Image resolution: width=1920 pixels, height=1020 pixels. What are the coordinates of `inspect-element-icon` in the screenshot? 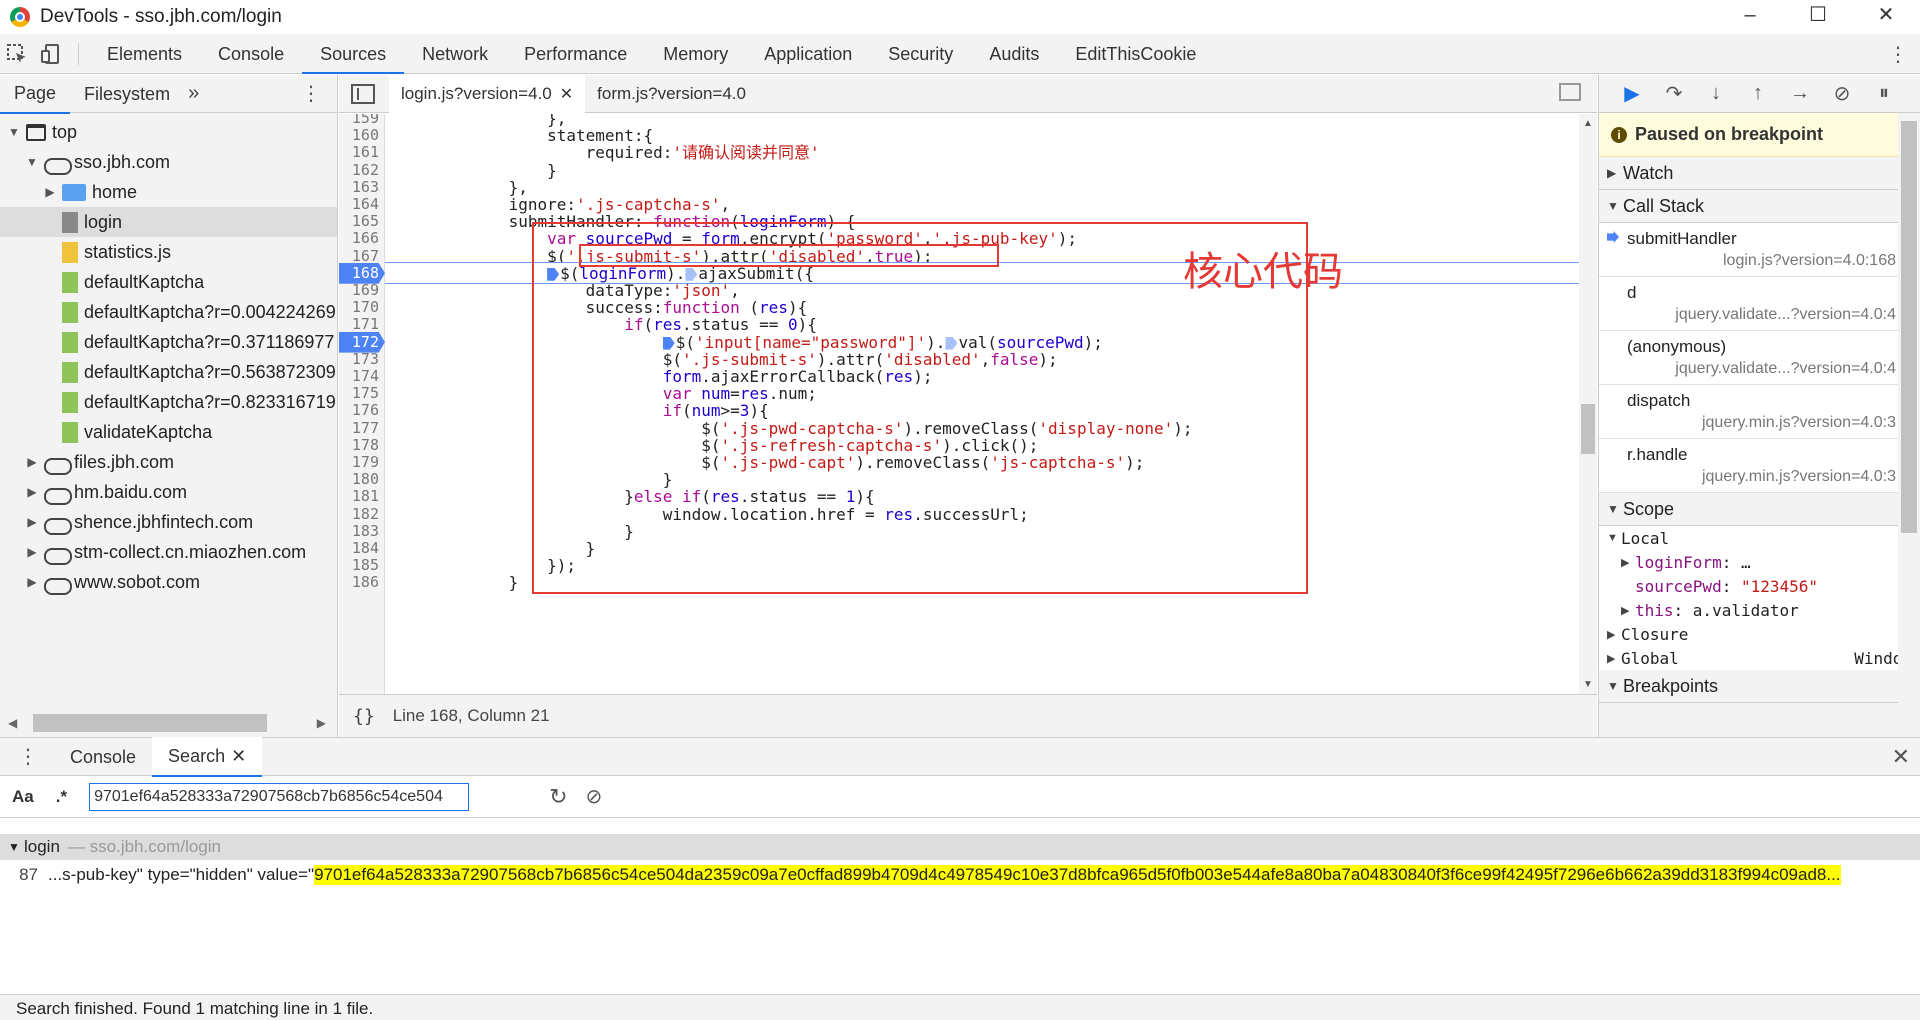 It's located at (17, 54).